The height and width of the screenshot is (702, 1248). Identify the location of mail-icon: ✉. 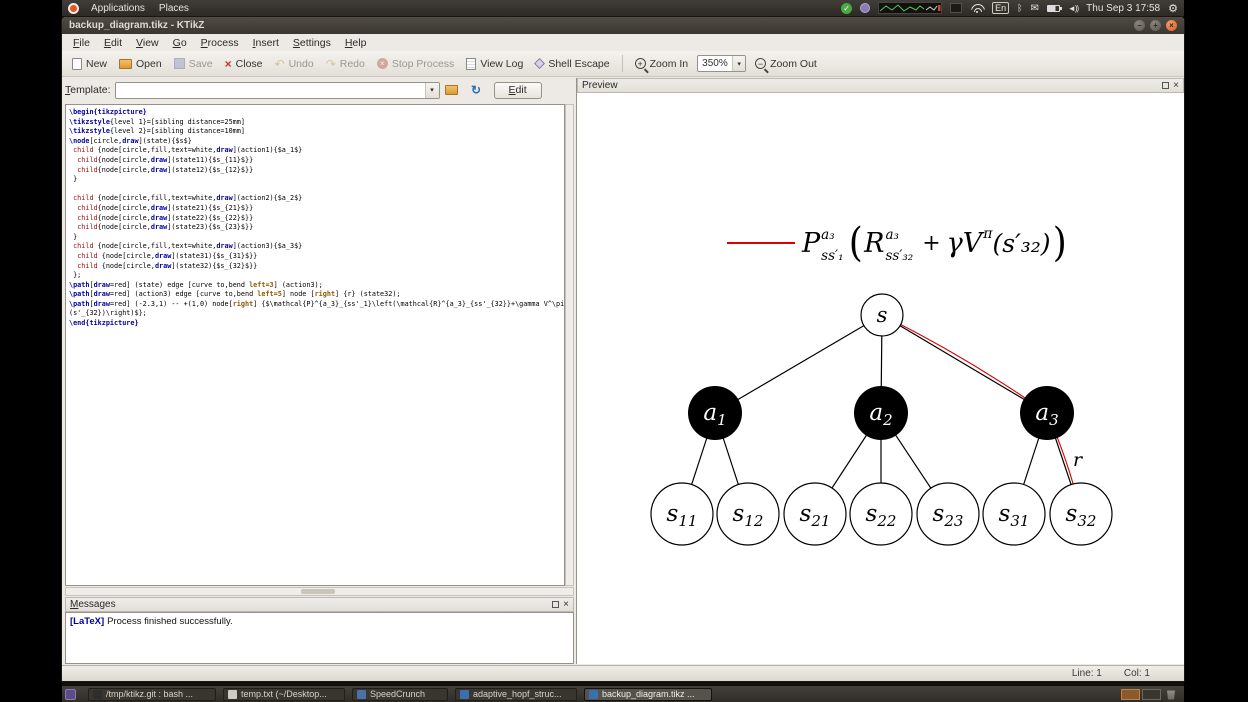
(1035, 8).